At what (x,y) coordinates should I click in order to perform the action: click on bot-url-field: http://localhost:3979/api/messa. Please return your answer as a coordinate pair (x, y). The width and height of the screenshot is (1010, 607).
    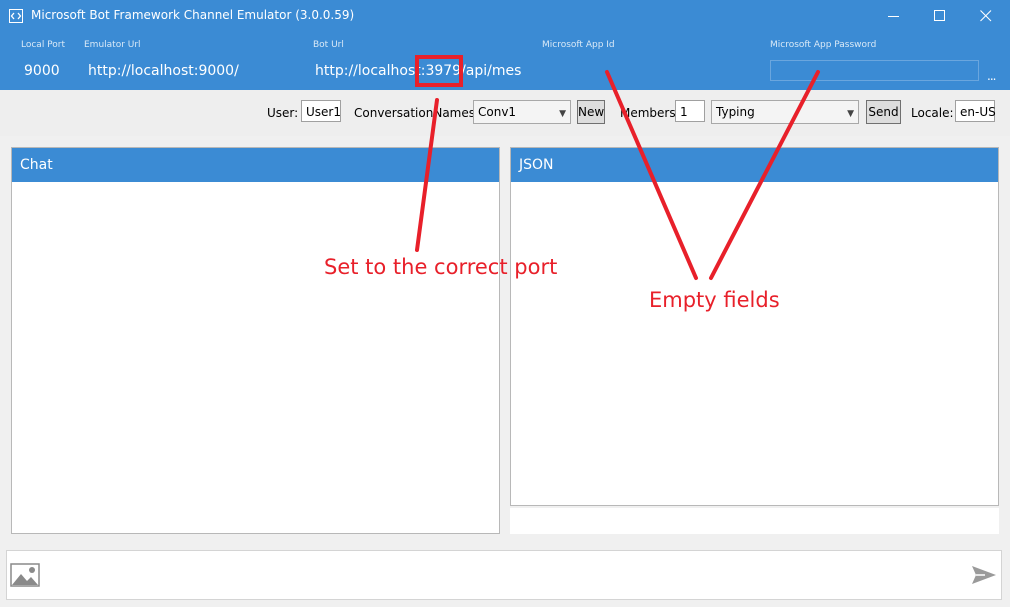
    Looking at the image, I should click on (418, 73).